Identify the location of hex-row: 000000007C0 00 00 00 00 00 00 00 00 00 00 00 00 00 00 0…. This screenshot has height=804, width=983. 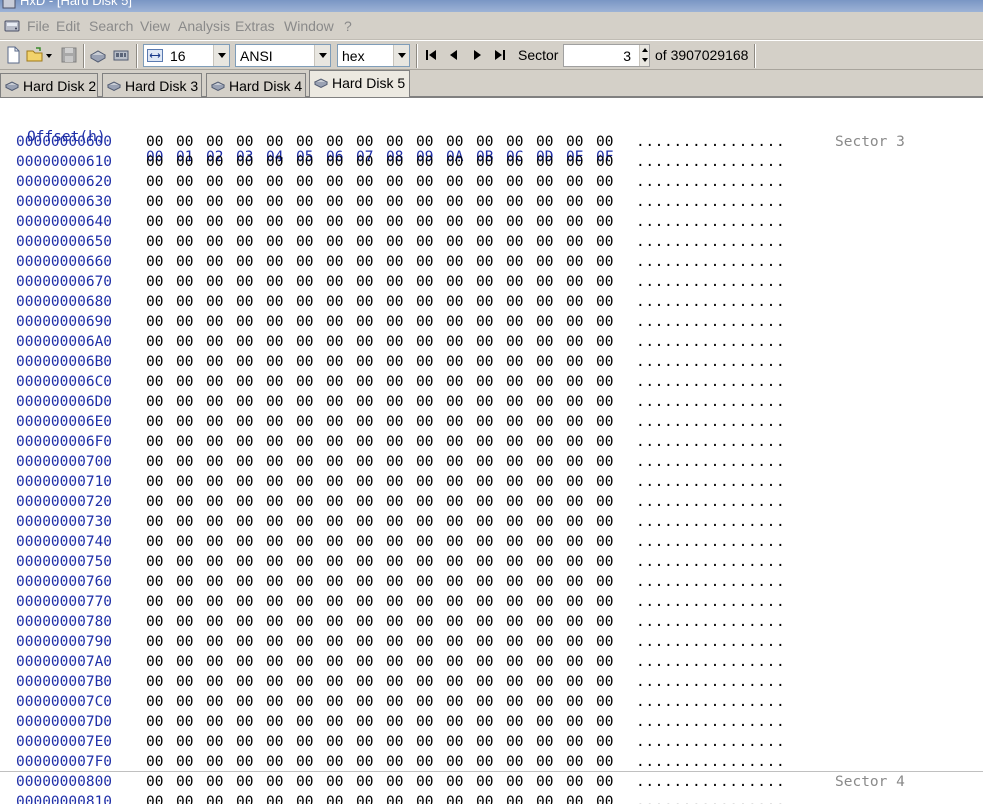
(491, 702).